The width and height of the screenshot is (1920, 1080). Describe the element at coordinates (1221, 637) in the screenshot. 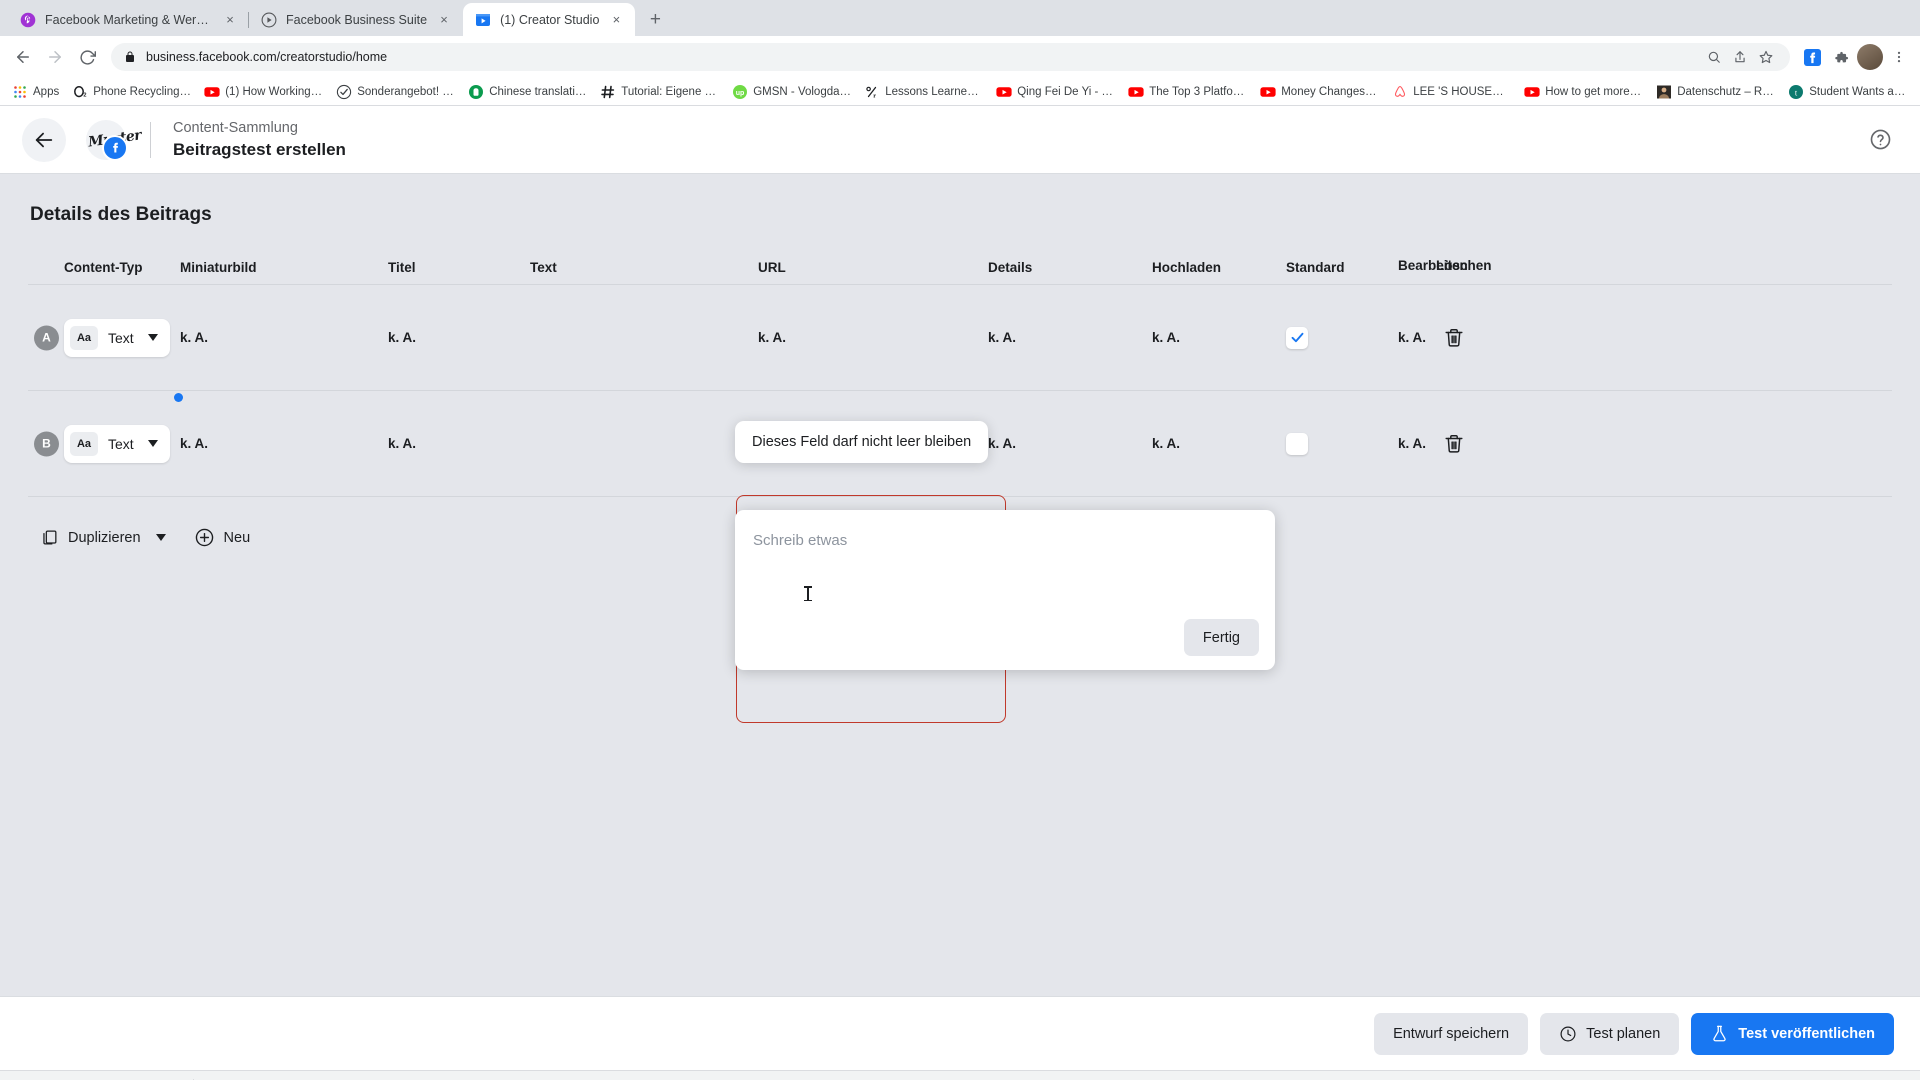

I see `done-button: Fertig` at that location.